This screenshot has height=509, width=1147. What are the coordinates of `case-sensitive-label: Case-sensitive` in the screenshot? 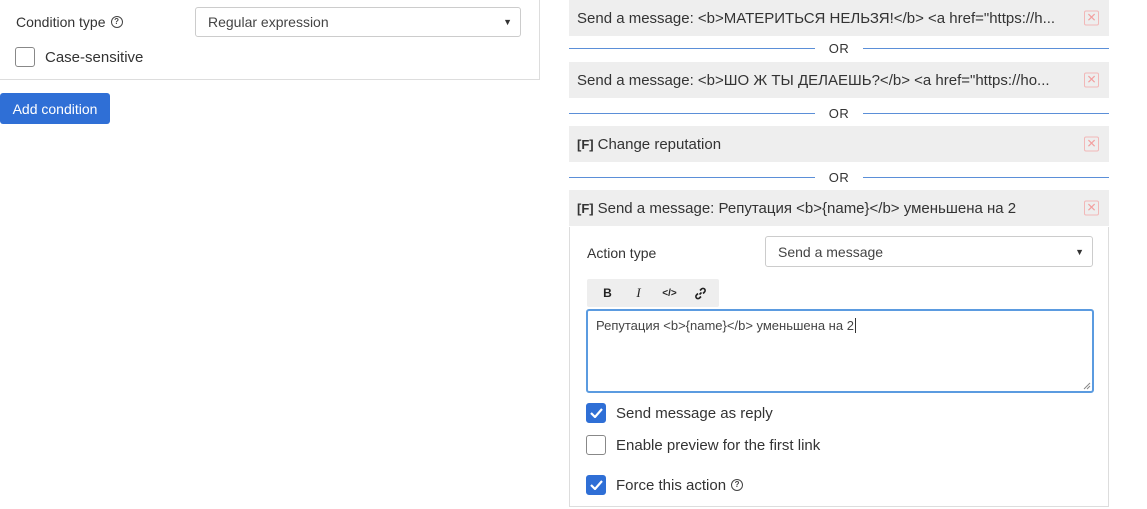 It's located at (94, 57).